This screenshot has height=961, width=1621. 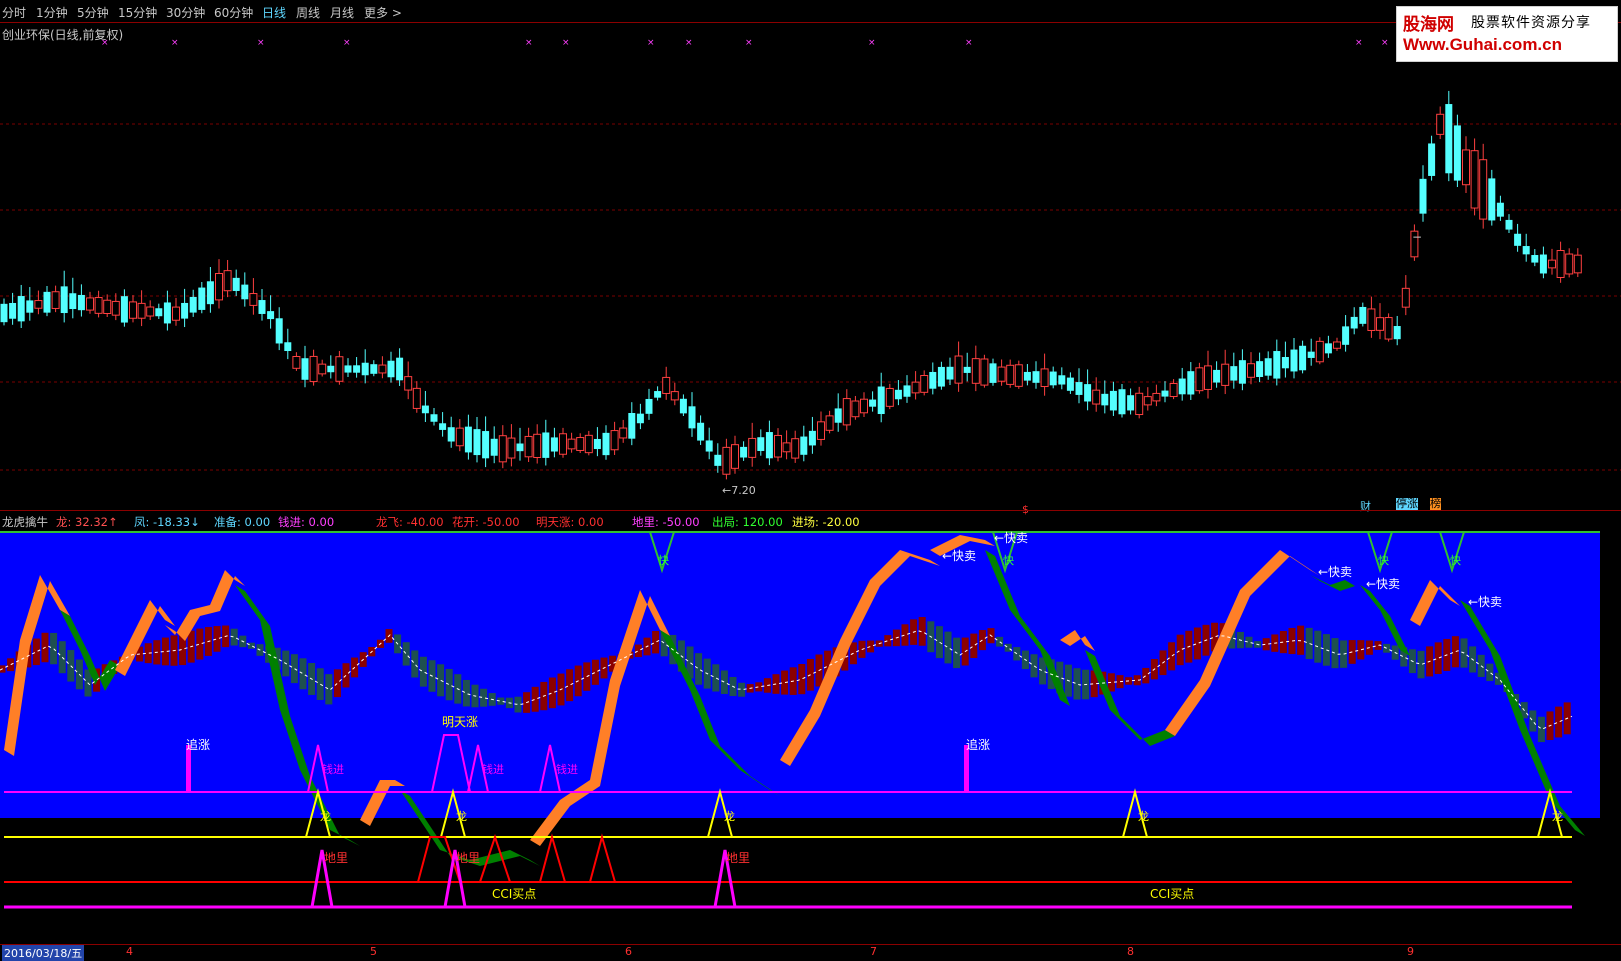 What do you see at coordinates (308, 12) in the screenshot?
I see `tab-weekly: 周线` at bounding box center [308, 12].